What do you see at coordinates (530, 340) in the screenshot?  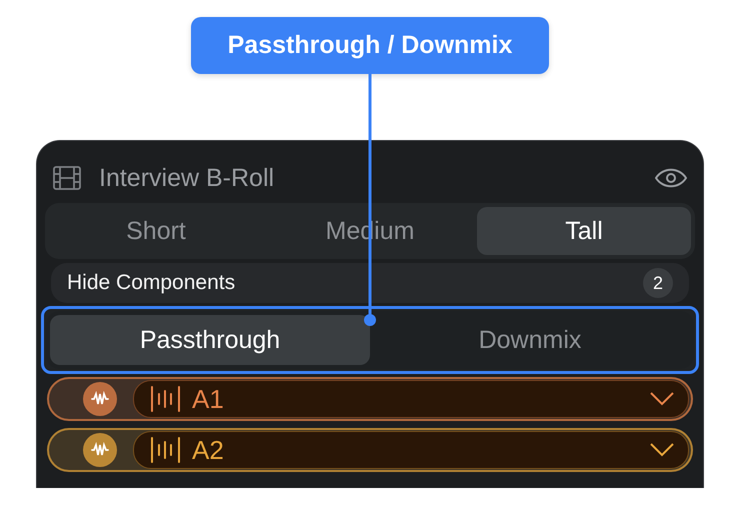 I see `mix-tab: Downmix` at bounding box center [530, 340].